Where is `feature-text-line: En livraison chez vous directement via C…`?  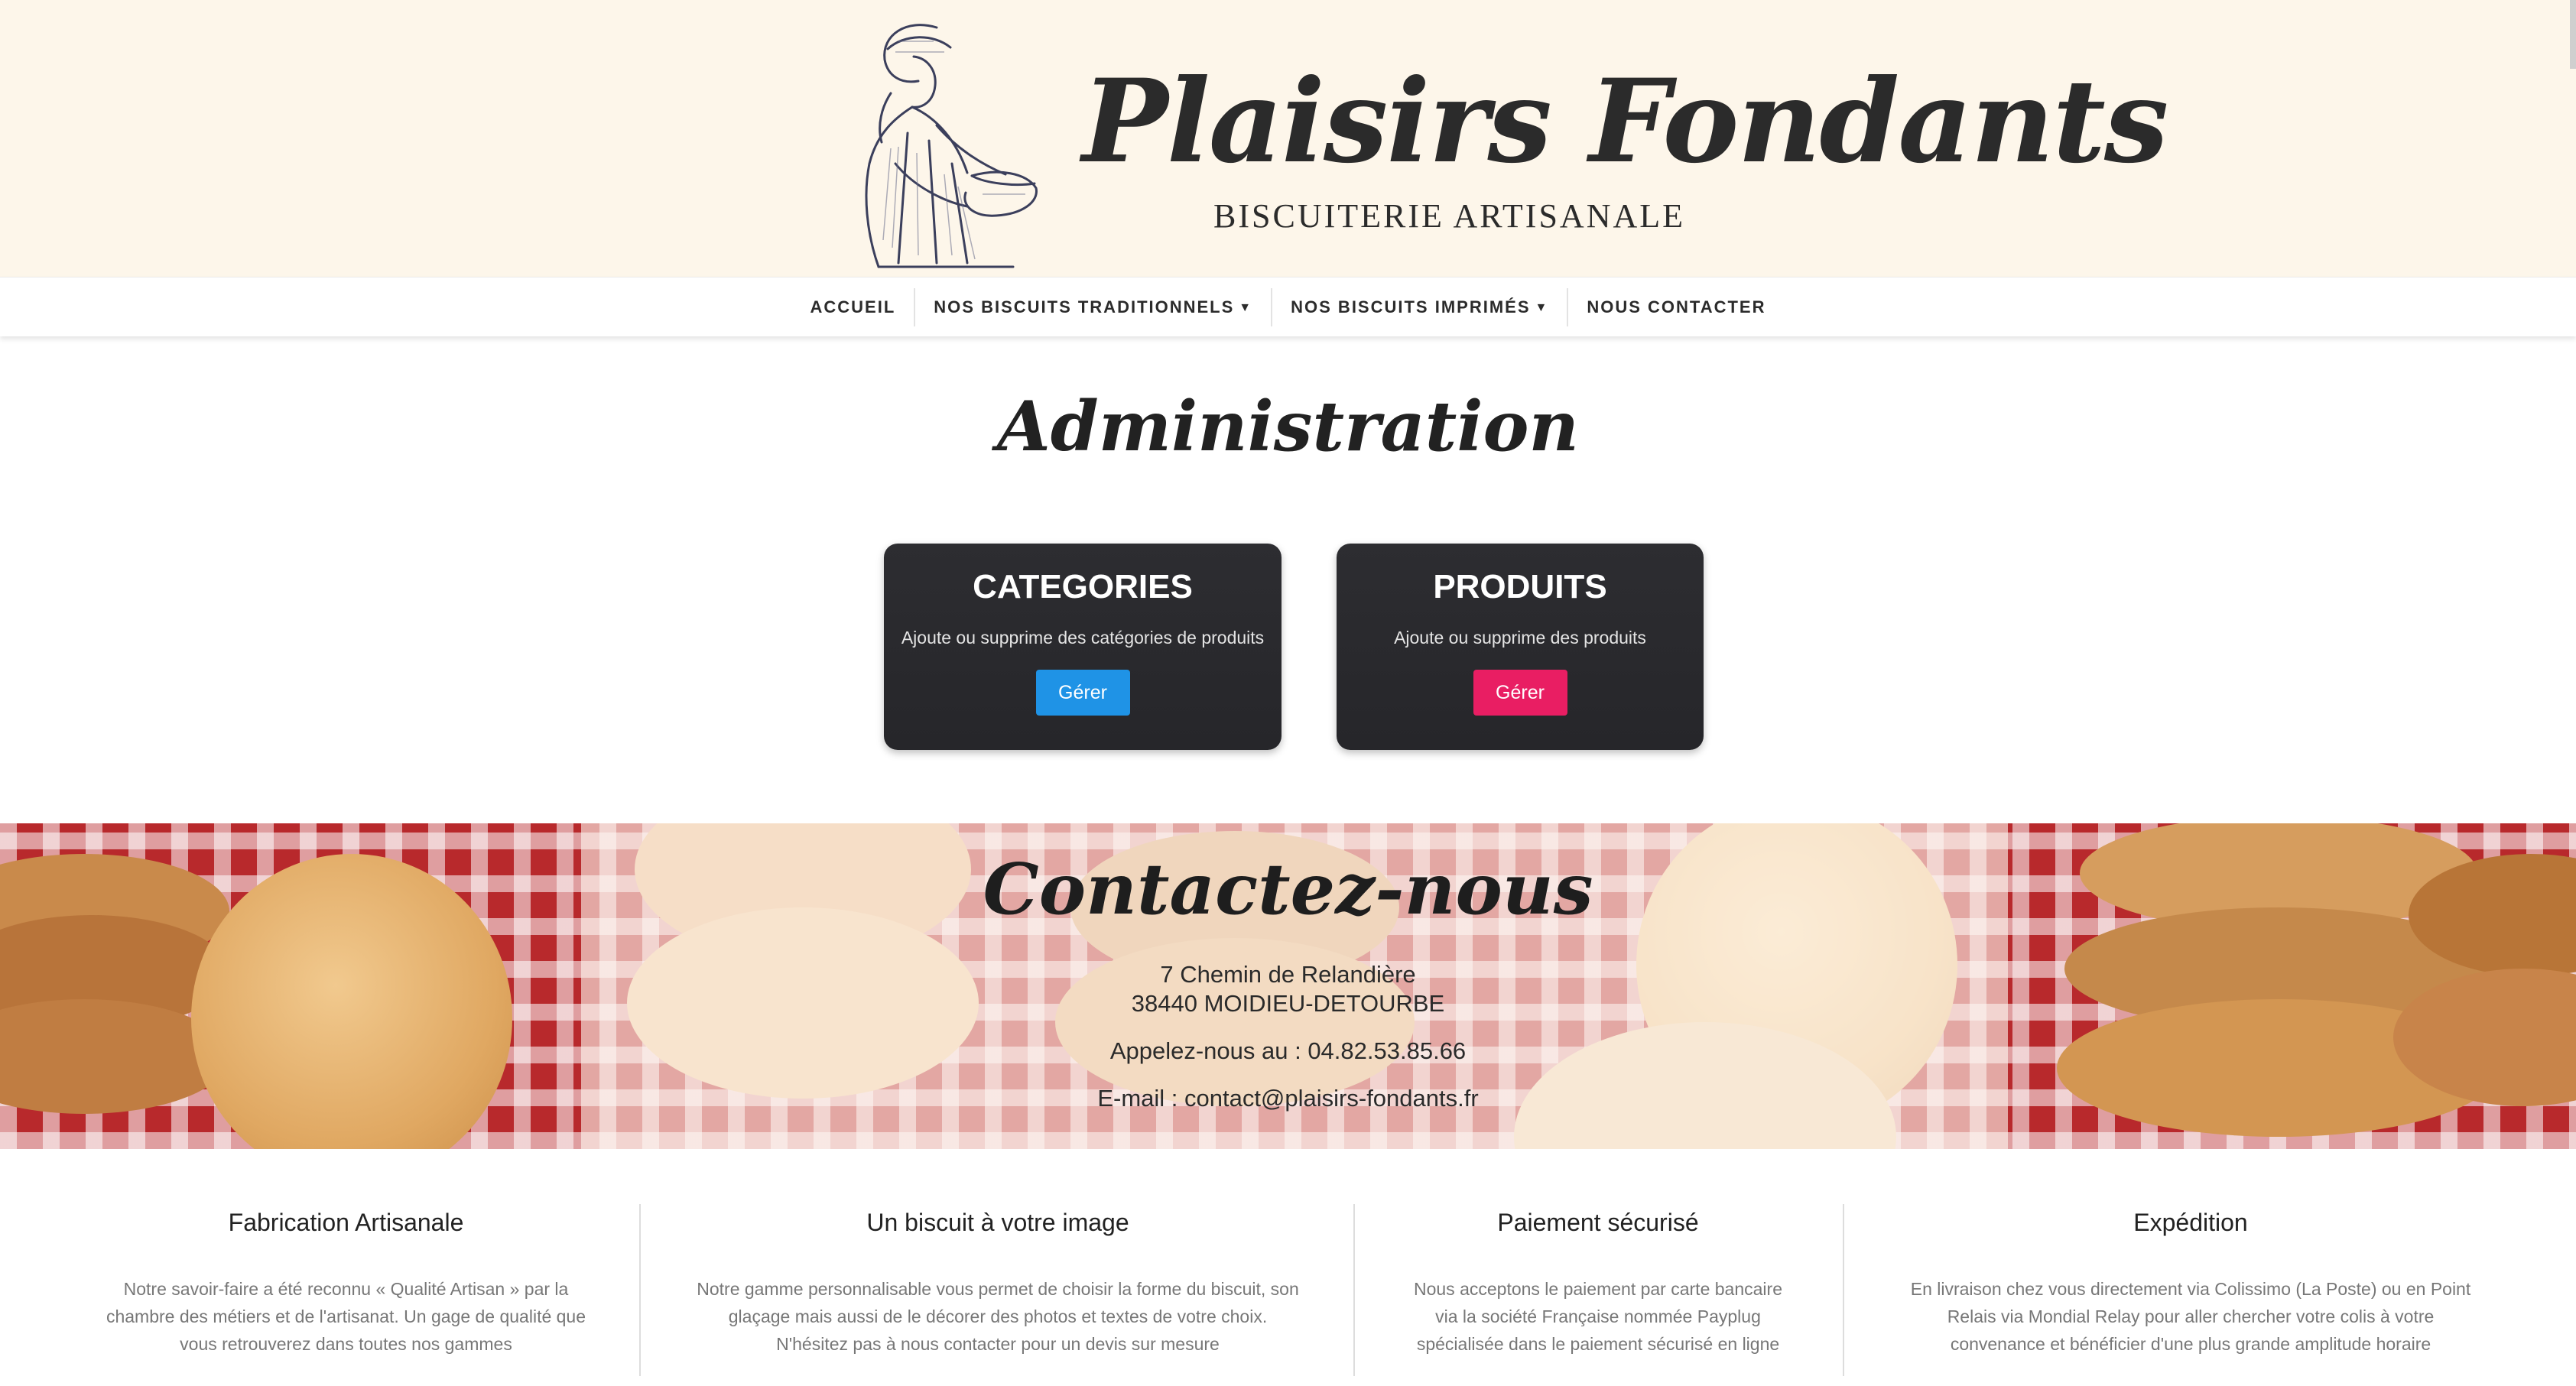 feature-text-line: En livraison chez vous directement via C… is located at coordinates (2191, 1289).